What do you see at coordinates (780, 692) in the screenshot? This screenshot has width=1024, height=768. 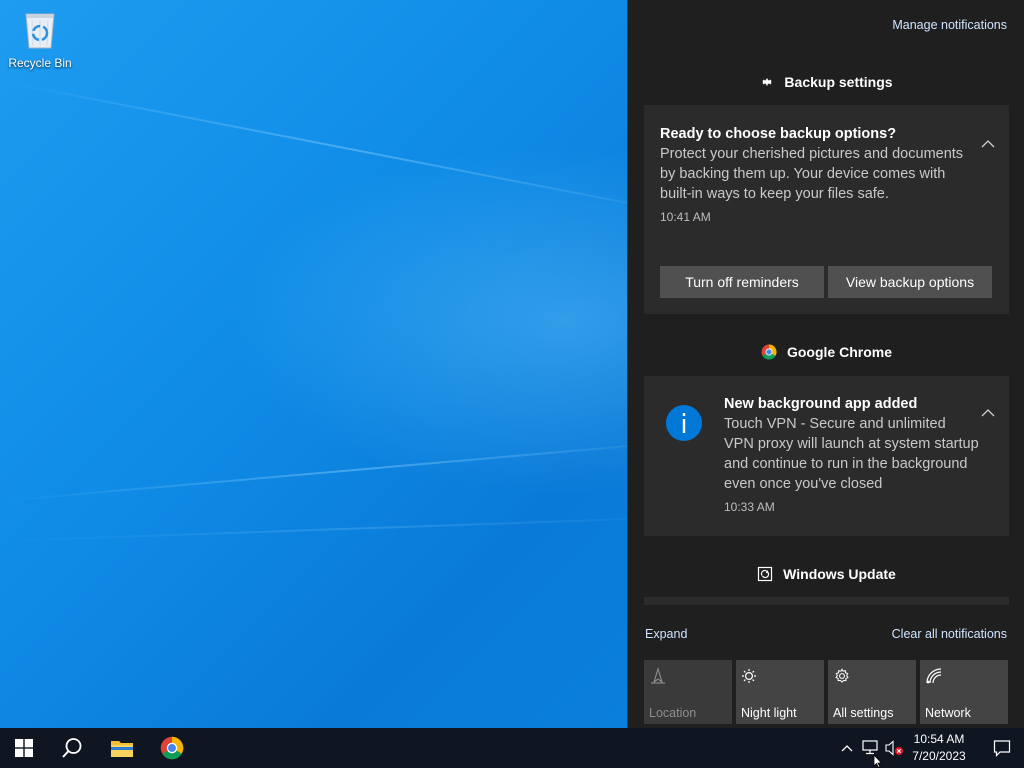 I see `quick-action-night-light: Night light` at bounding box center [780, 692].